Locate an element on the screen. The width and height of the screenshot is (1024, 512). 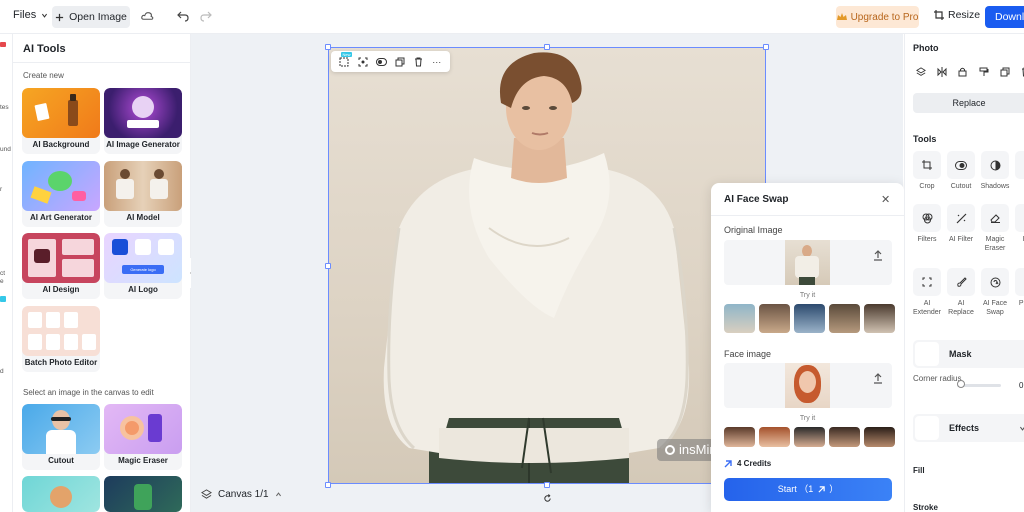
cutout-thumbnail is located at coordinates (61, 429).